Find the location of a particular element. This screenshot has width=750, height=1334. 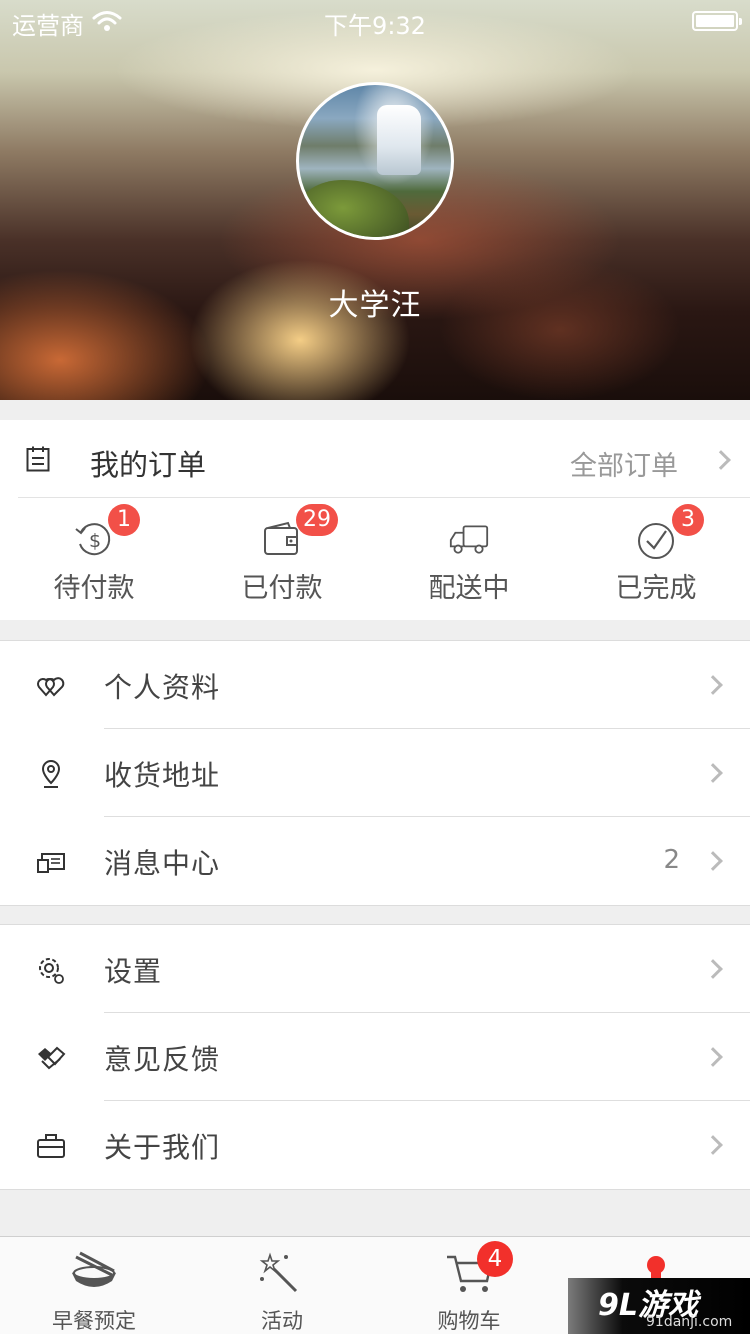

order-status-label: 待付款 is located at coordinates (94, 588).